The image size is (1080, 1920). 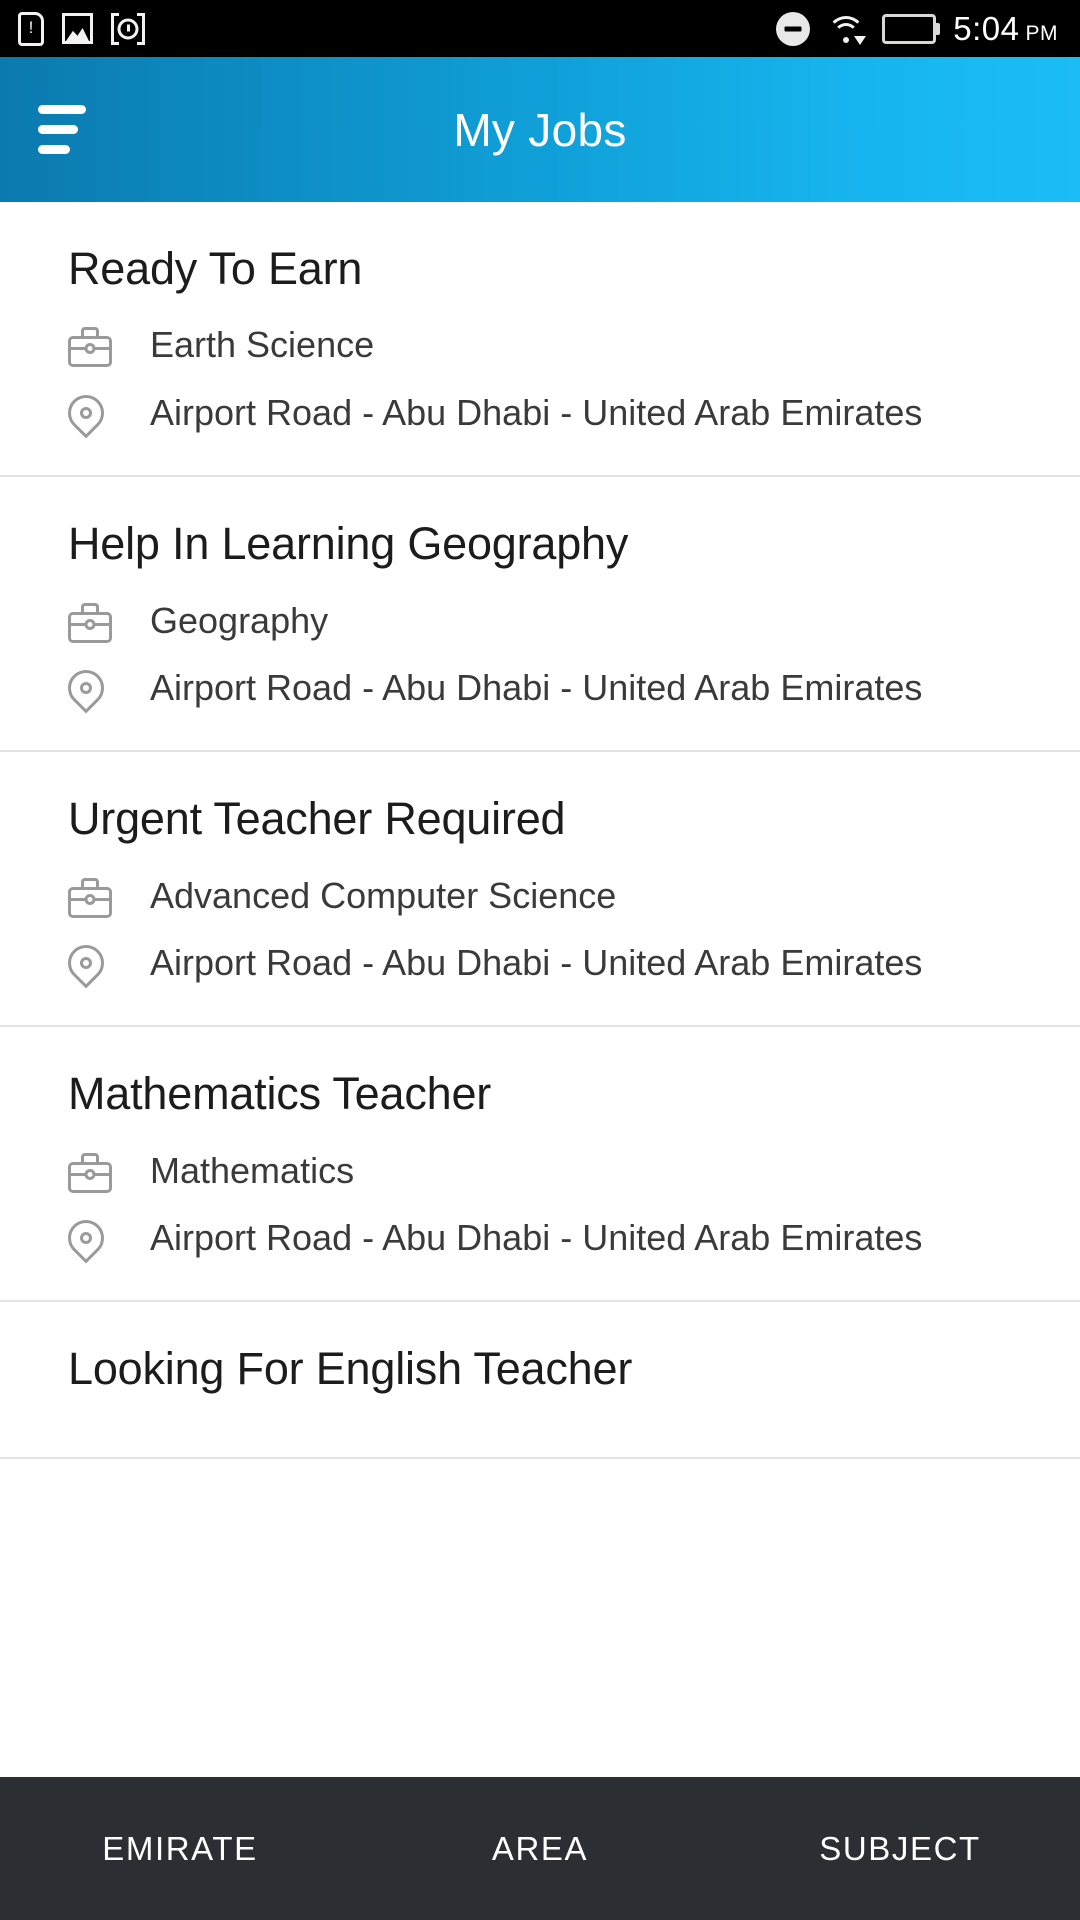 What do you see at coordinates (317, 819) in the screenshot?
I see `job-title: Urgent Teacher Required` at bounding box center [317, 819].